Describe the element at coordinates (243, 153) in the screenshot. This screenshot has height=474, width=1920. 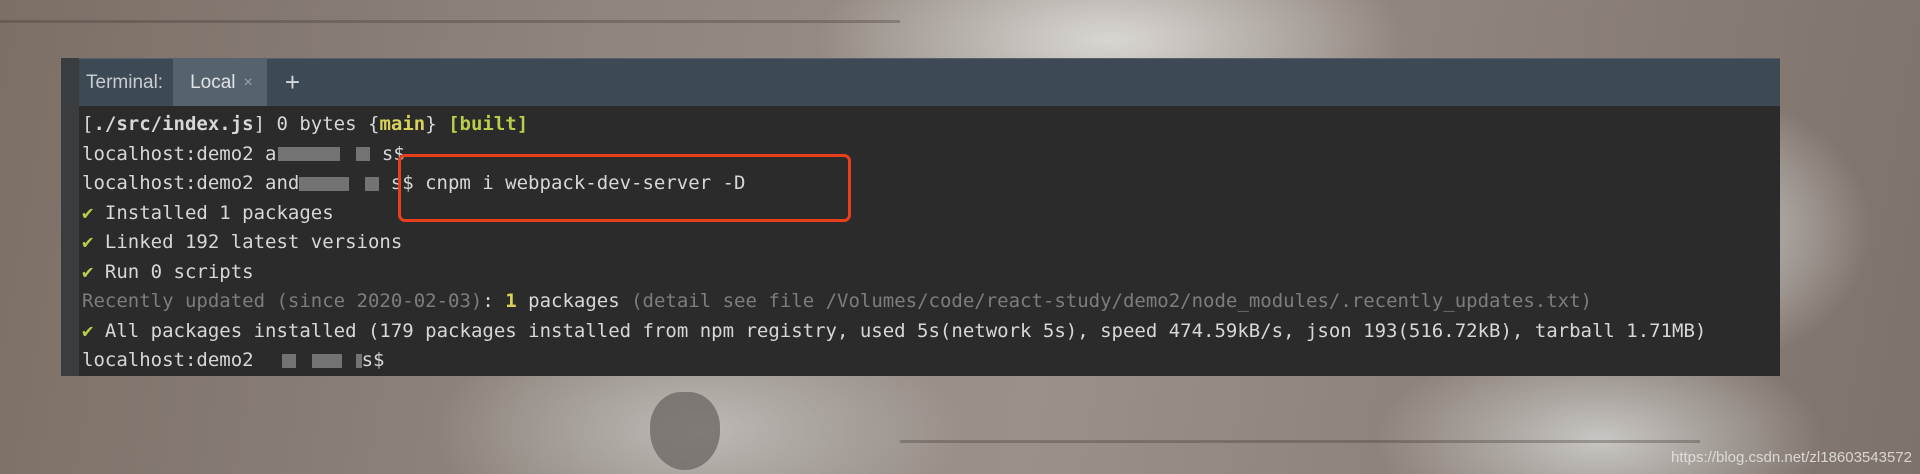
I see `prompt-line: localhost:demo2 a s$` at that location.